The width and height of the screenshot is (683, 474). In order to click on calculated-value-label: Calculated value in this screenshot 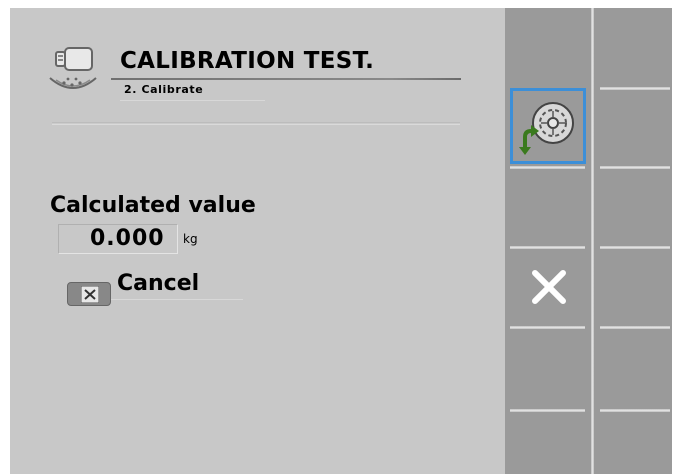, I will do `click(153, 205)`.